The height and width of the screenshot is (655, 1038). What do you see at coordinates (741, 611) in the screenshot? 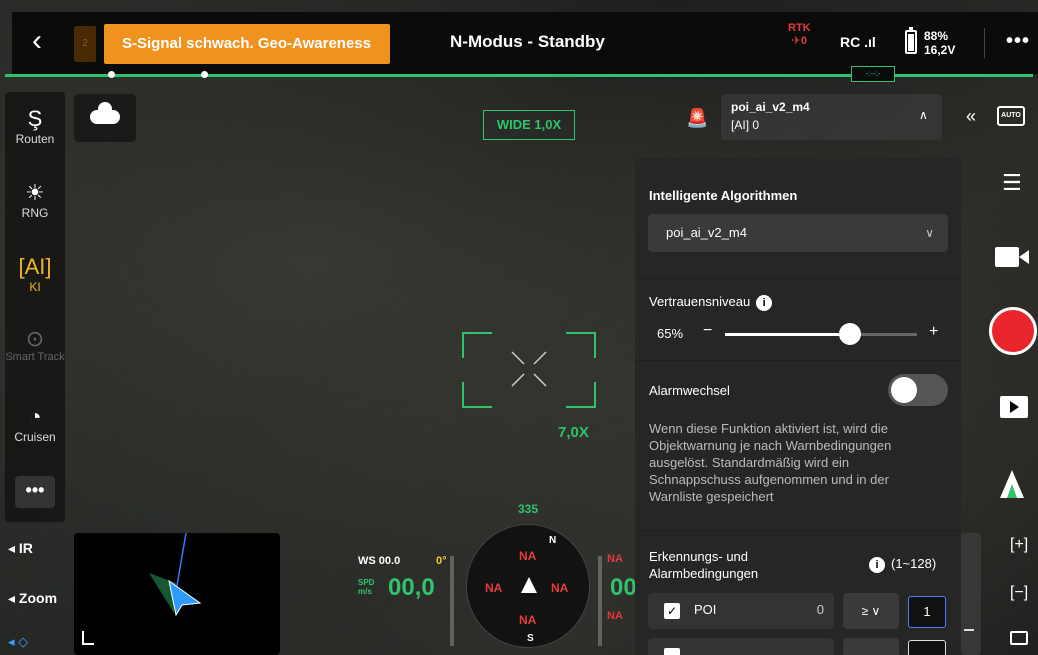
I see `condition-row: ✓ POI 0` at bounding box center [741, 611].